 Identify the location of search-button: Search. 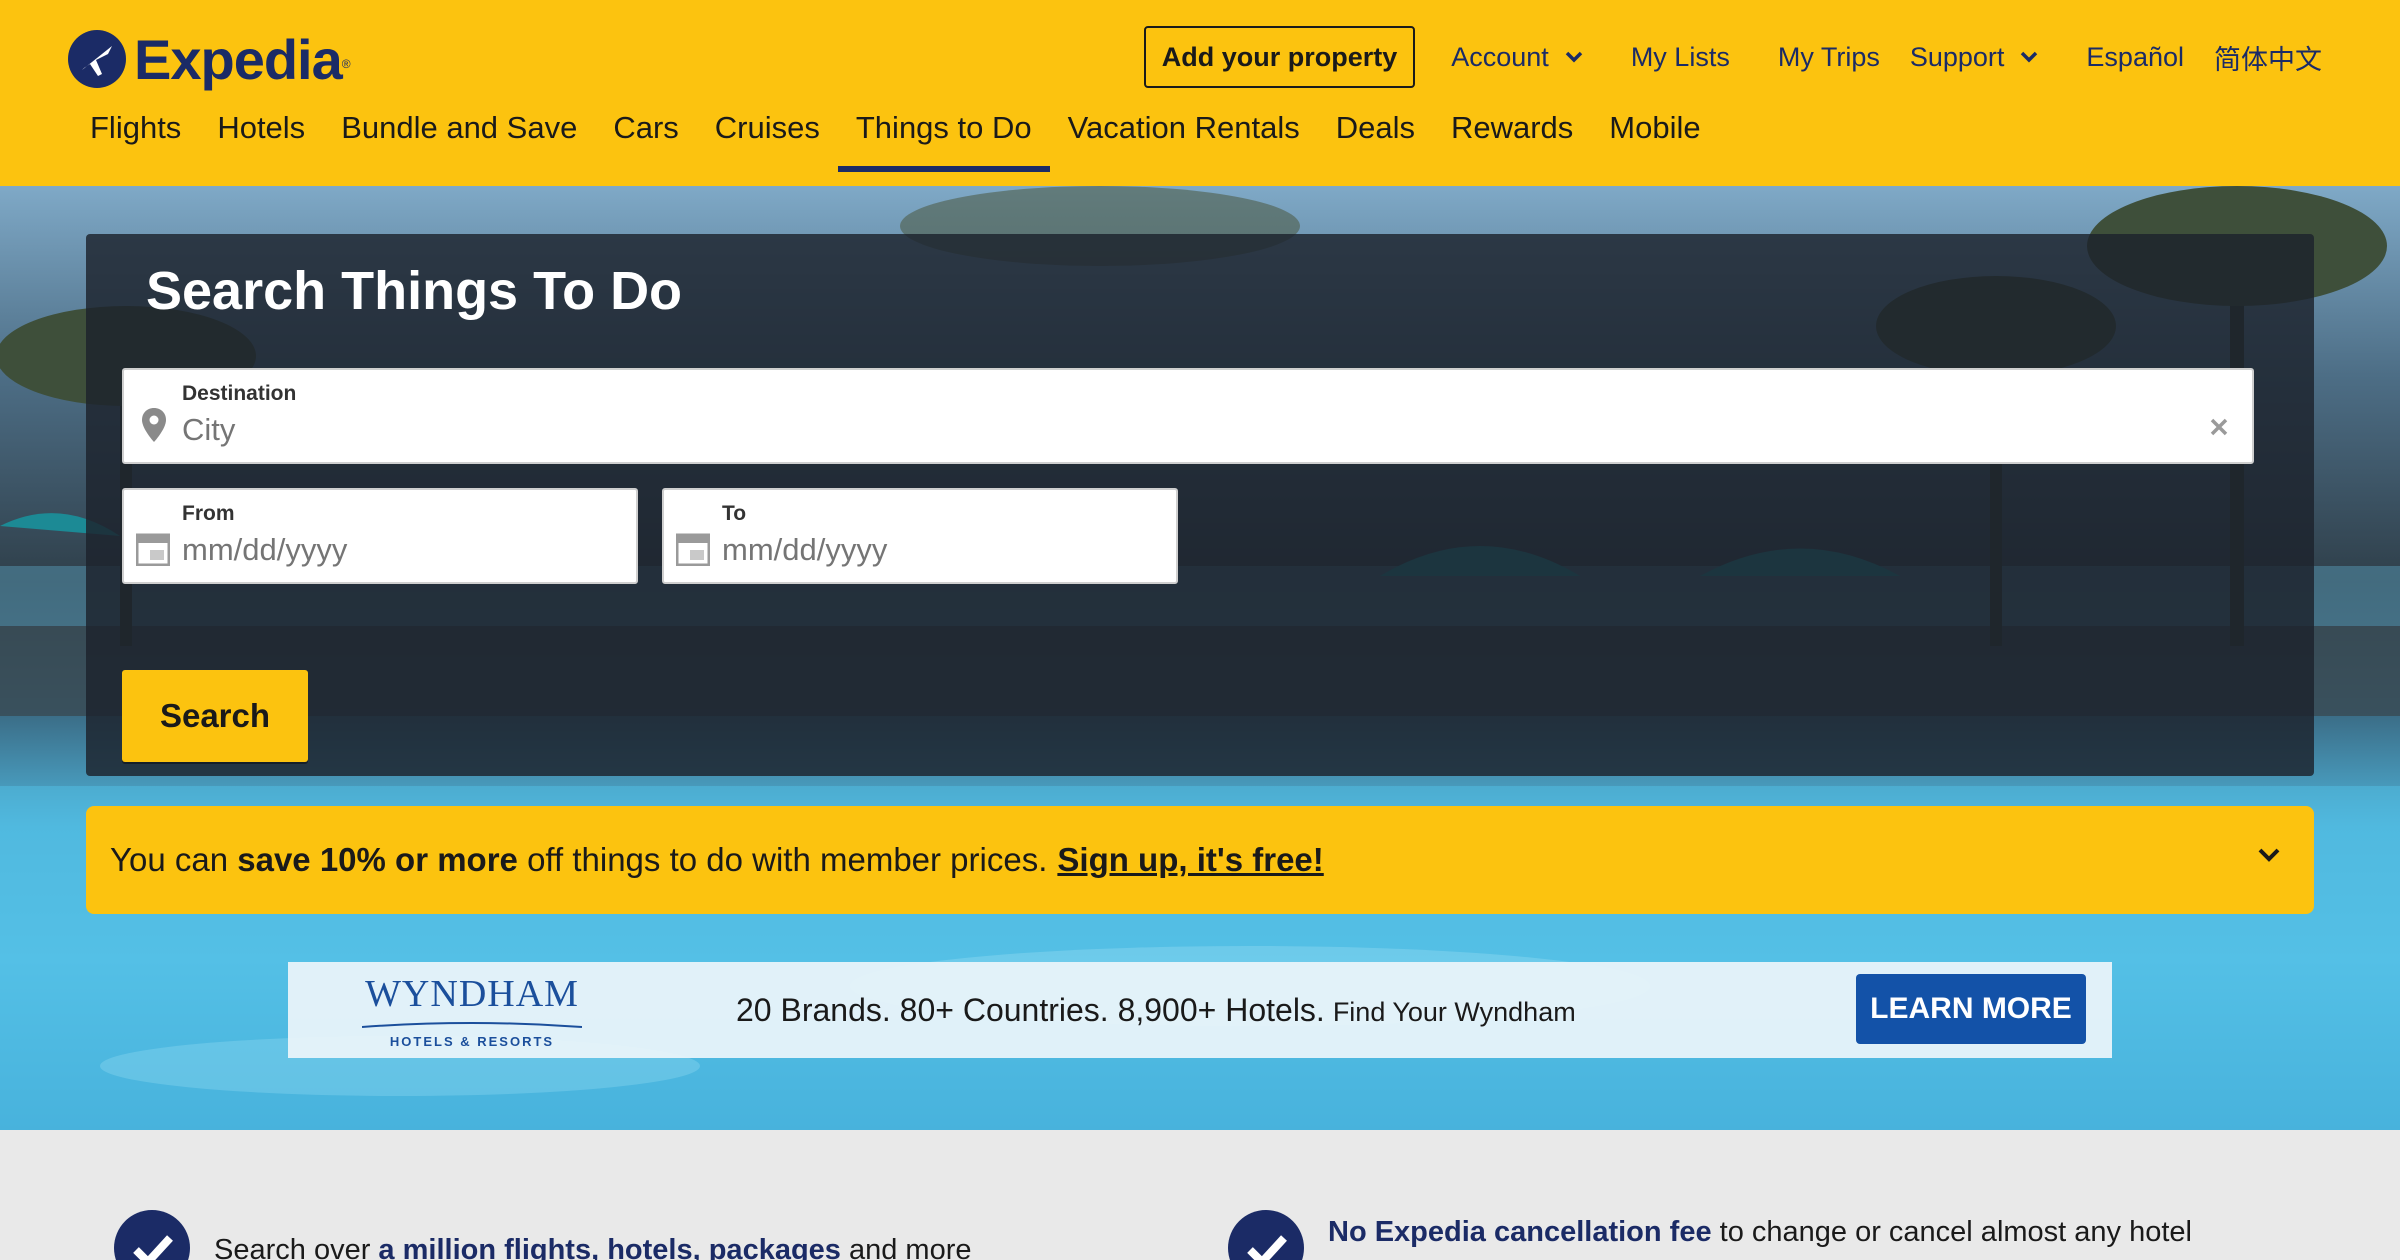
(215, 716).